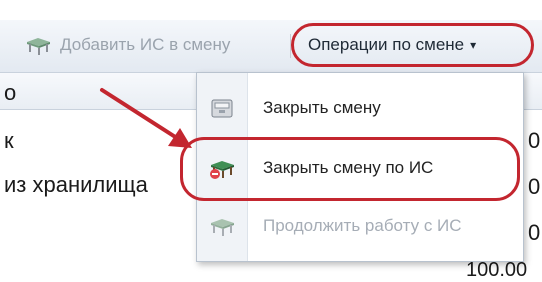 This screenshot has width=542, height=282. Describe the element at coordinates (271, 9) in the screenshot. I see `top-band` at that location.